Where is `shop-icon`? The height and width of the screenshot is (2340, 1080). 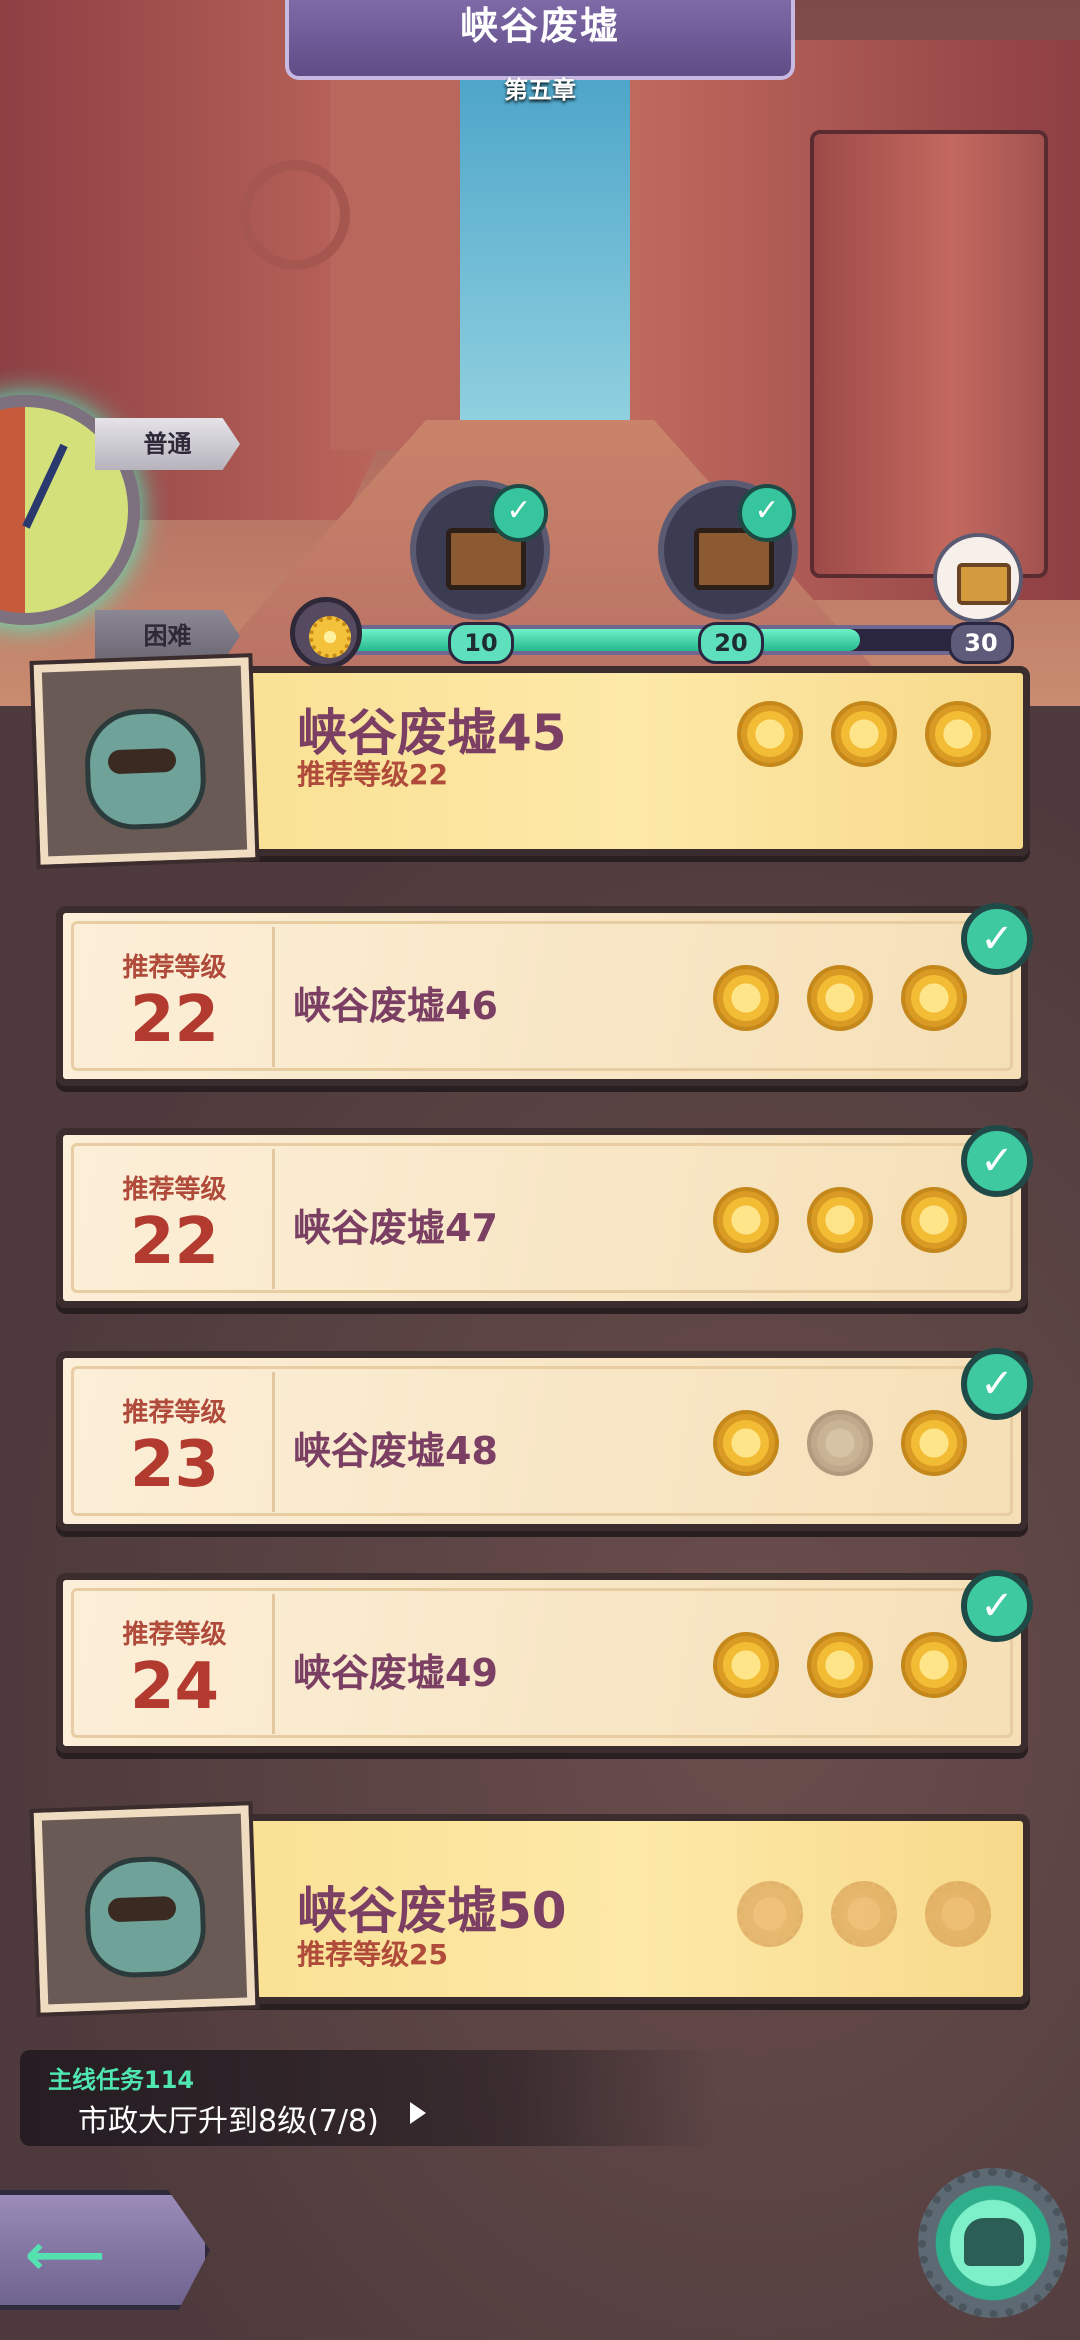 shop-icon is located at coordinates (994, 2242).